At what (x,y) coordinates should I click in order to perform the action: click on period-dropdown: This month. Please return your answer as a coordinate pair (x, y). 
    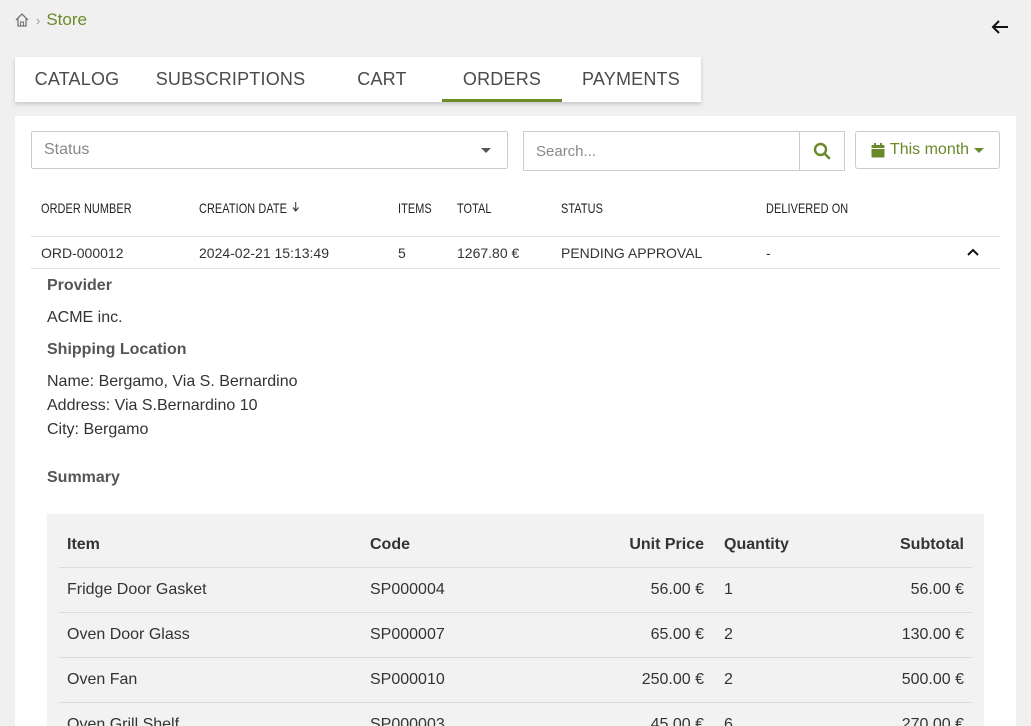
    Looking at the image, I should click on (927, 150).